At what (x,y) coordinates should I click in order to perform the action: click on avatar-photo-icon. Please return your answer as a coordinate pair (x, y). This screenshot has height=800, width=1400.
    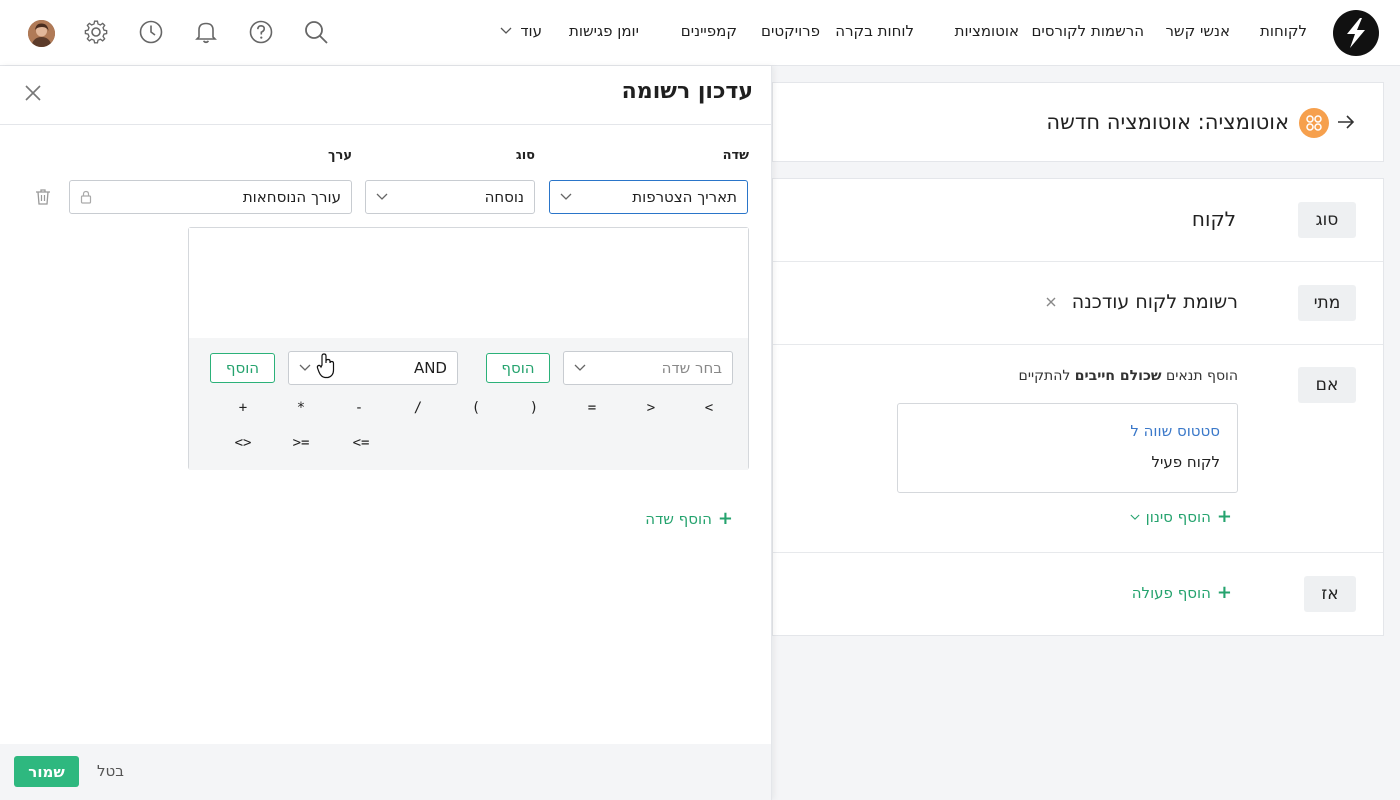
    Looking at the image, I should click on (41, 33).